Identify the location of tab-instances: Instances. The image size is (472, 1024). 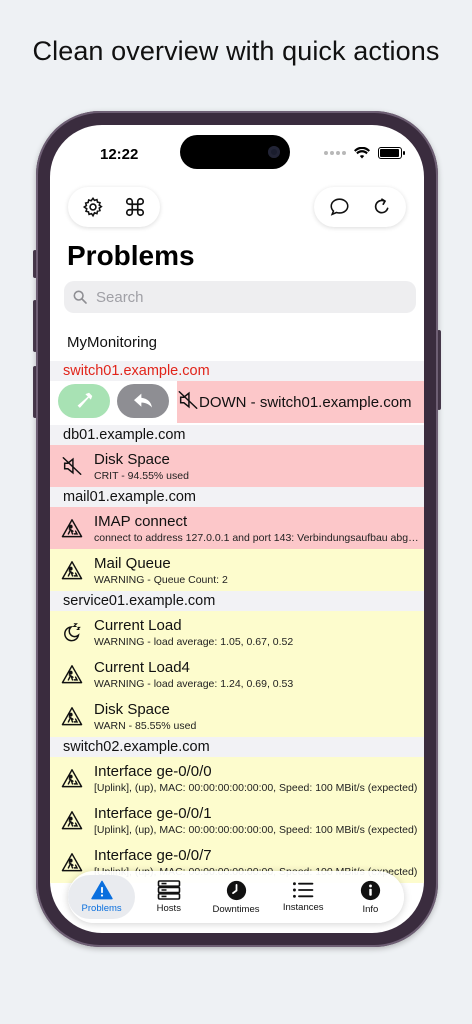
(303, 897).